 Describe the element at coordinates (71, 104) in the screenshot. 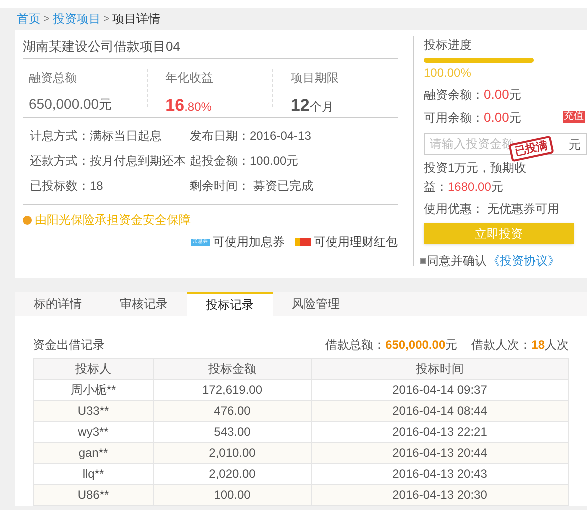

I see `stat-value: 650,000.00元` at that location.